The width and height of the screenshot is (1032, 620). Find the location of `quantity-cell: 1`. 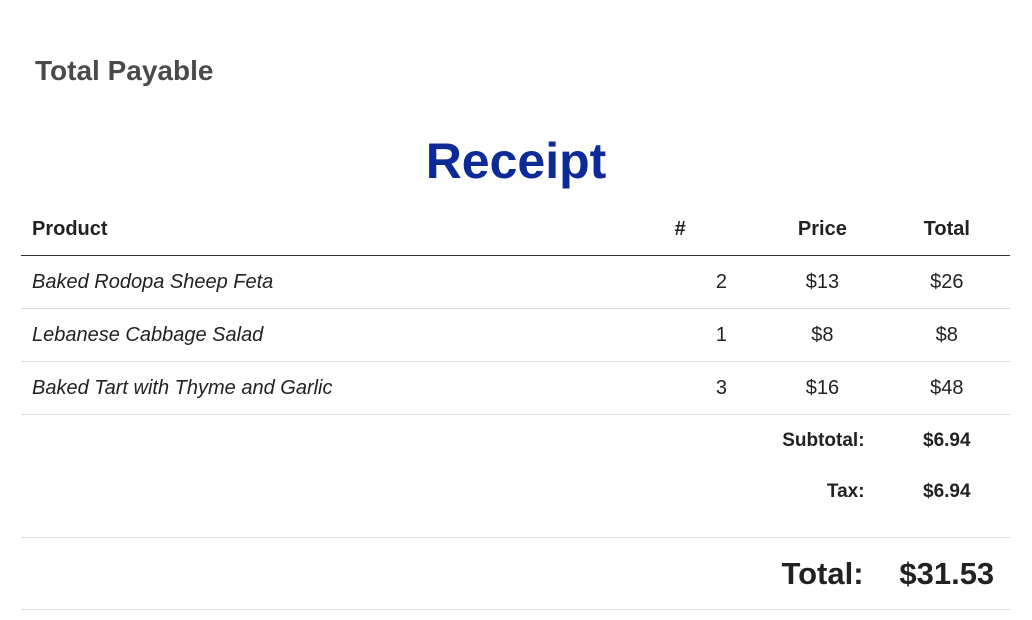

quantity-cell: 1 is located at coordinates (703, 335).